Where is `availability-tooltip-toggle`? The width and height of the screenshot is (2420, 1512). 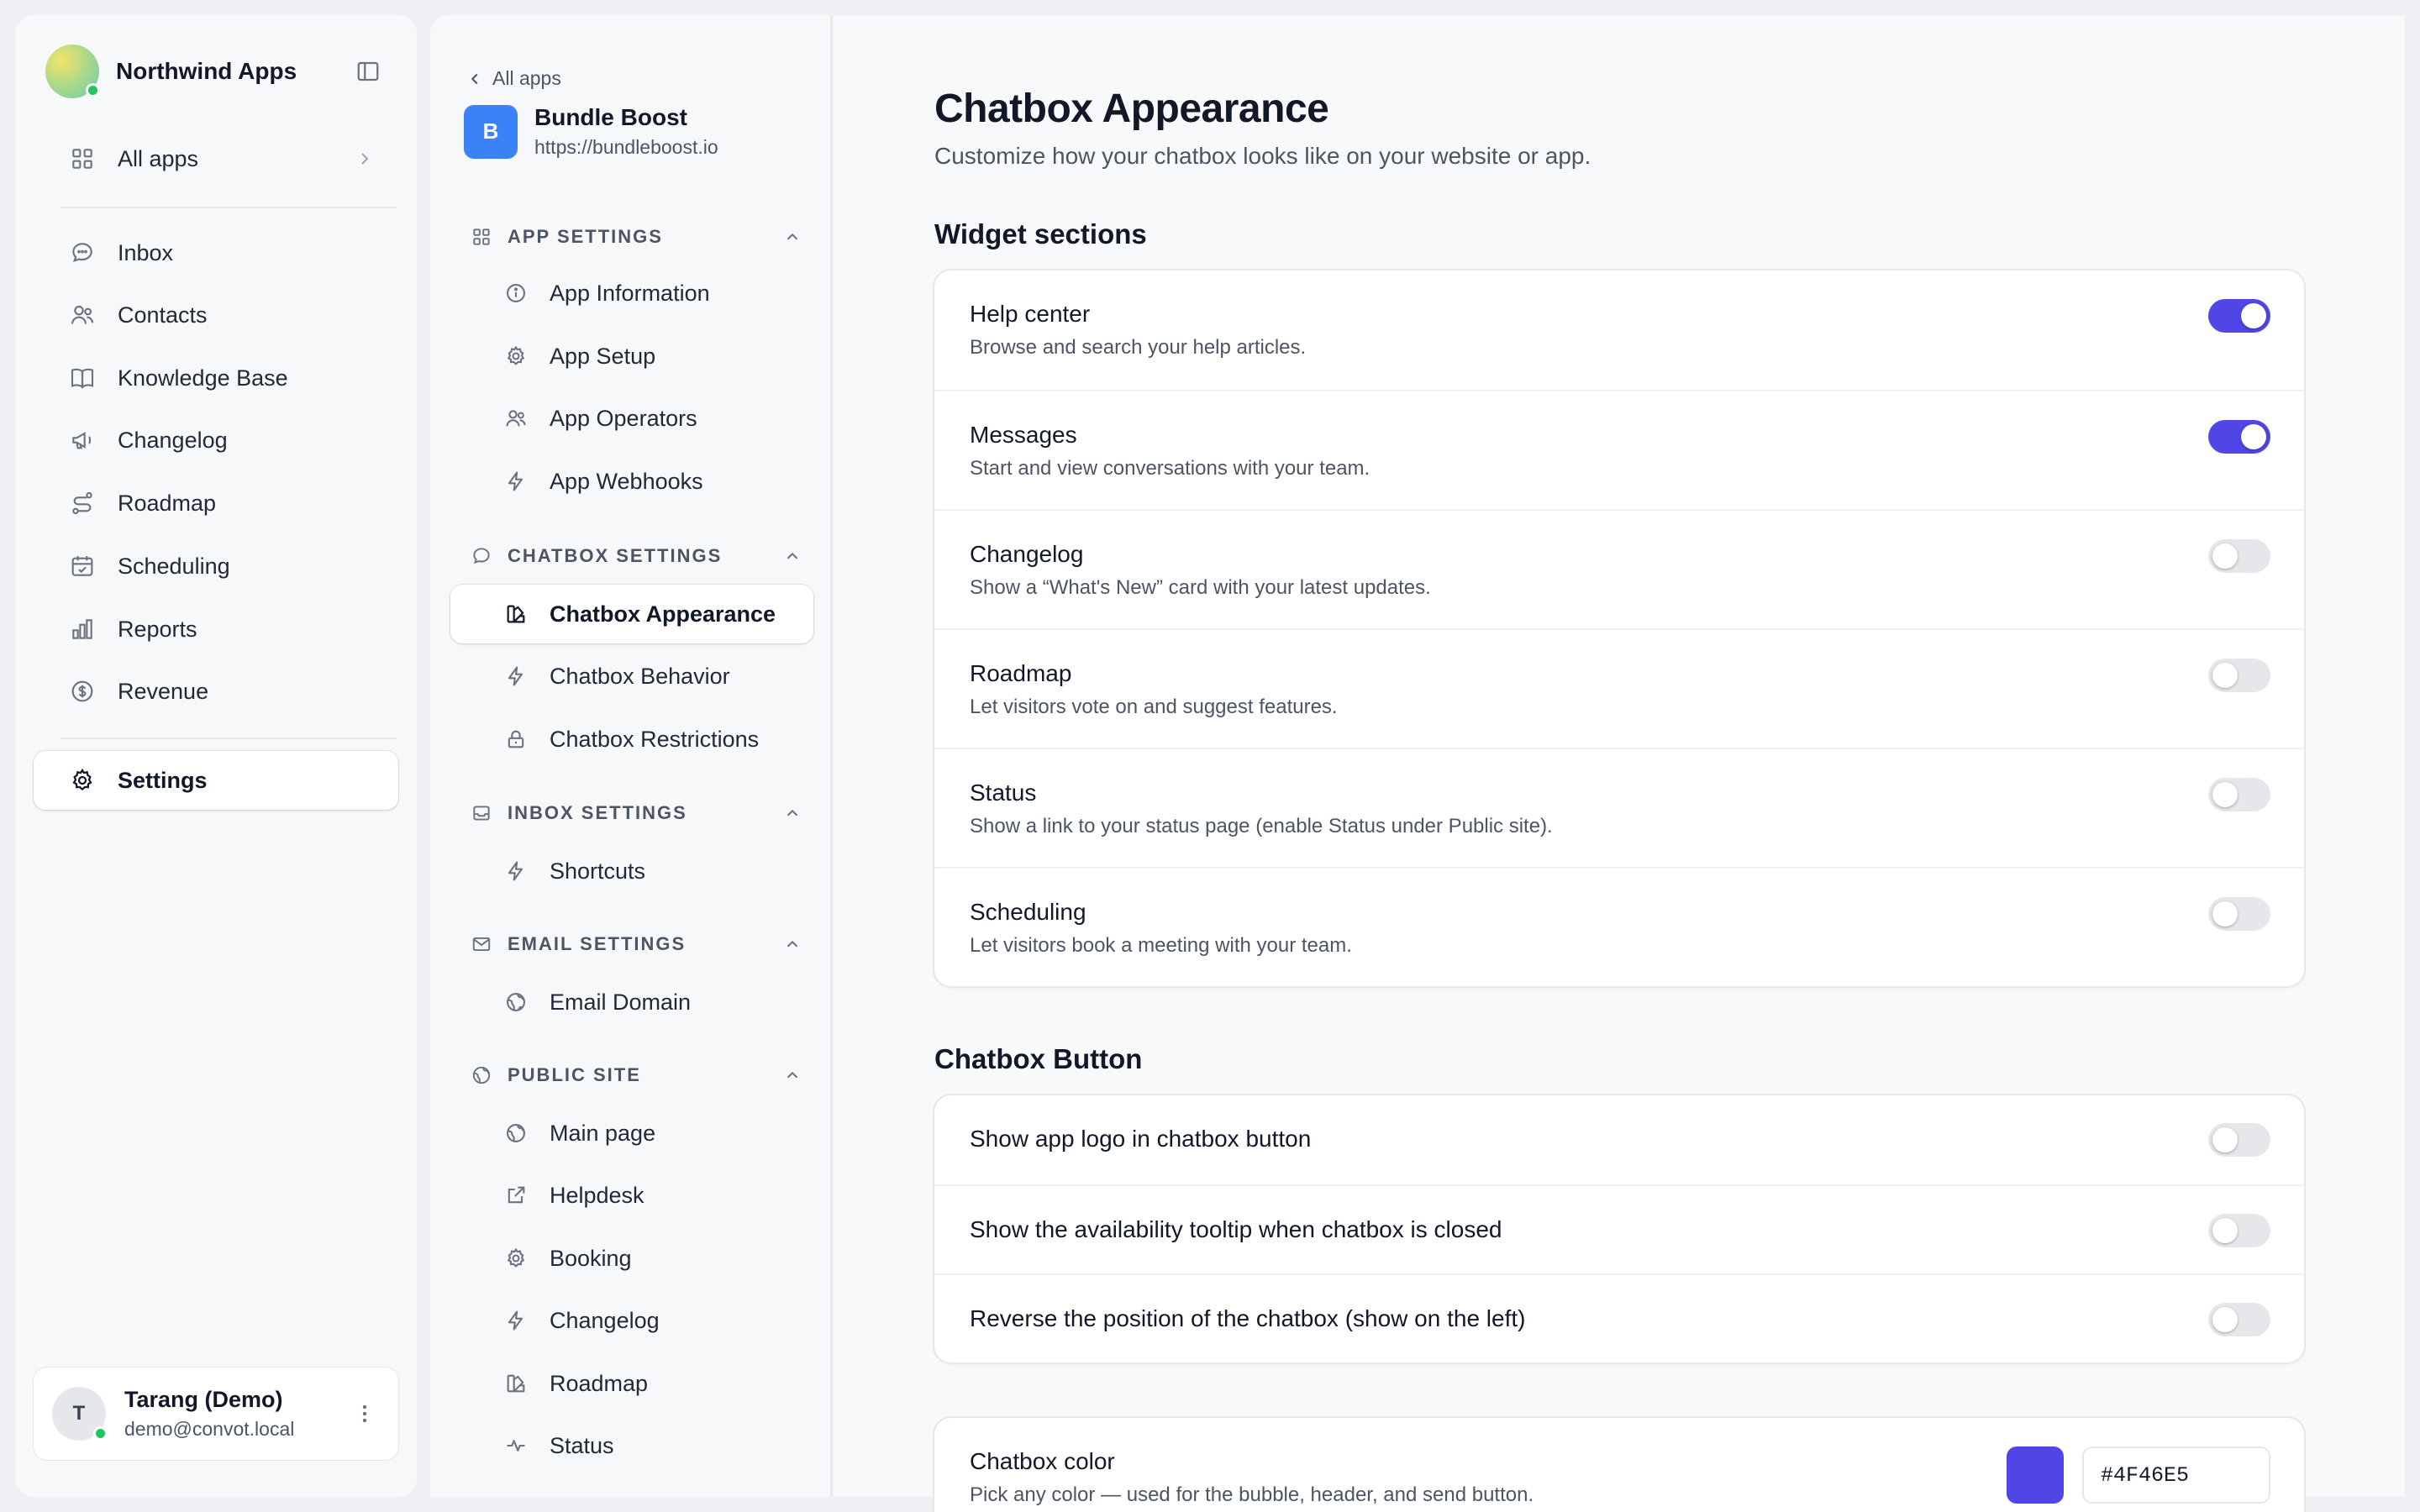 availability-tooltip-toggle is located at coordinates (2239, 1230).